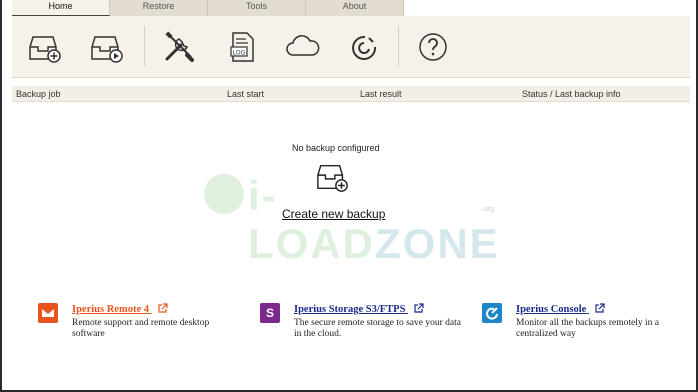 Image resolution: width=698 pixels, height=392 pixels. What do you see at coordinates (38, 94) in the screenshot?
I see `col-backup-job: Backup job` at bounding box center [38, 94].